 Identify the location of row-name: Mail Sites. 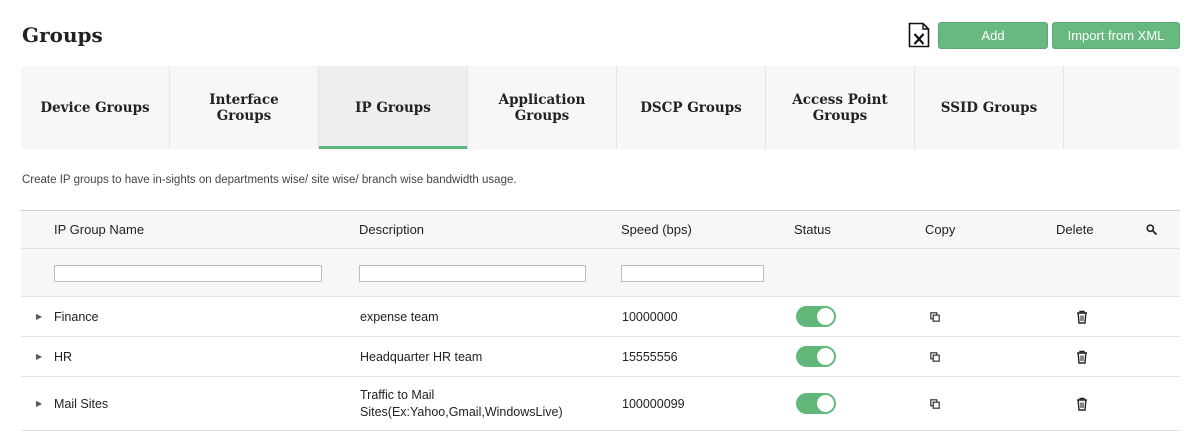
(81, 403).